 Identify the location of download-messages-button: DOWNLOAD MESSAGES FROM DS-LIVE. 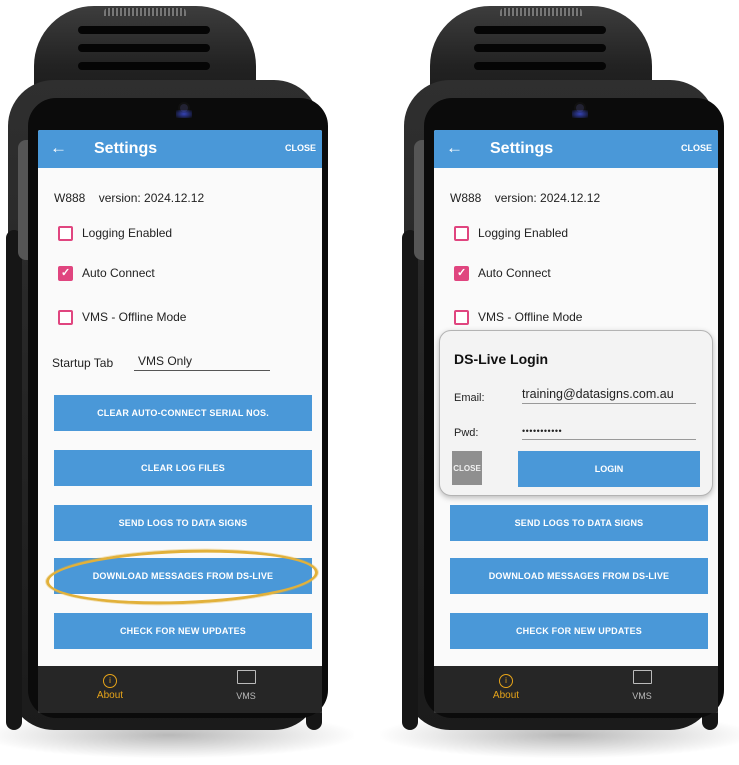
(579, 576).